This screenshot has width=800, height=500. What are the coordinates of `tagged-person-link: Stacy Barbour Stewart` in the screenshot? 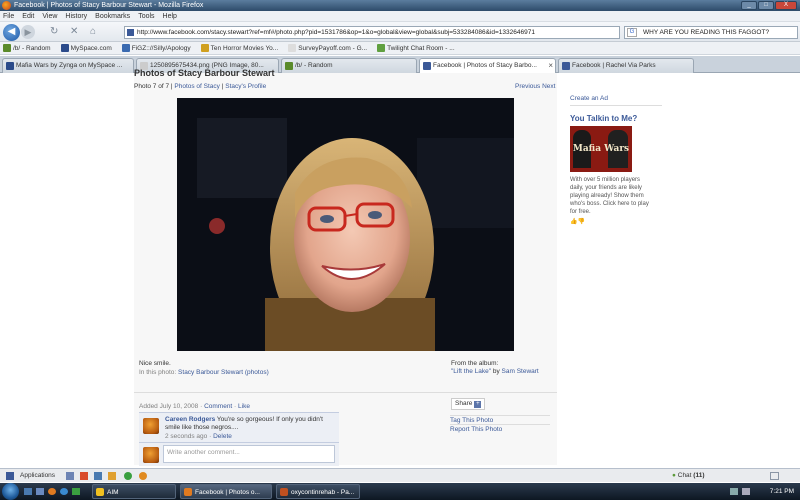 It's located at (210, 372).